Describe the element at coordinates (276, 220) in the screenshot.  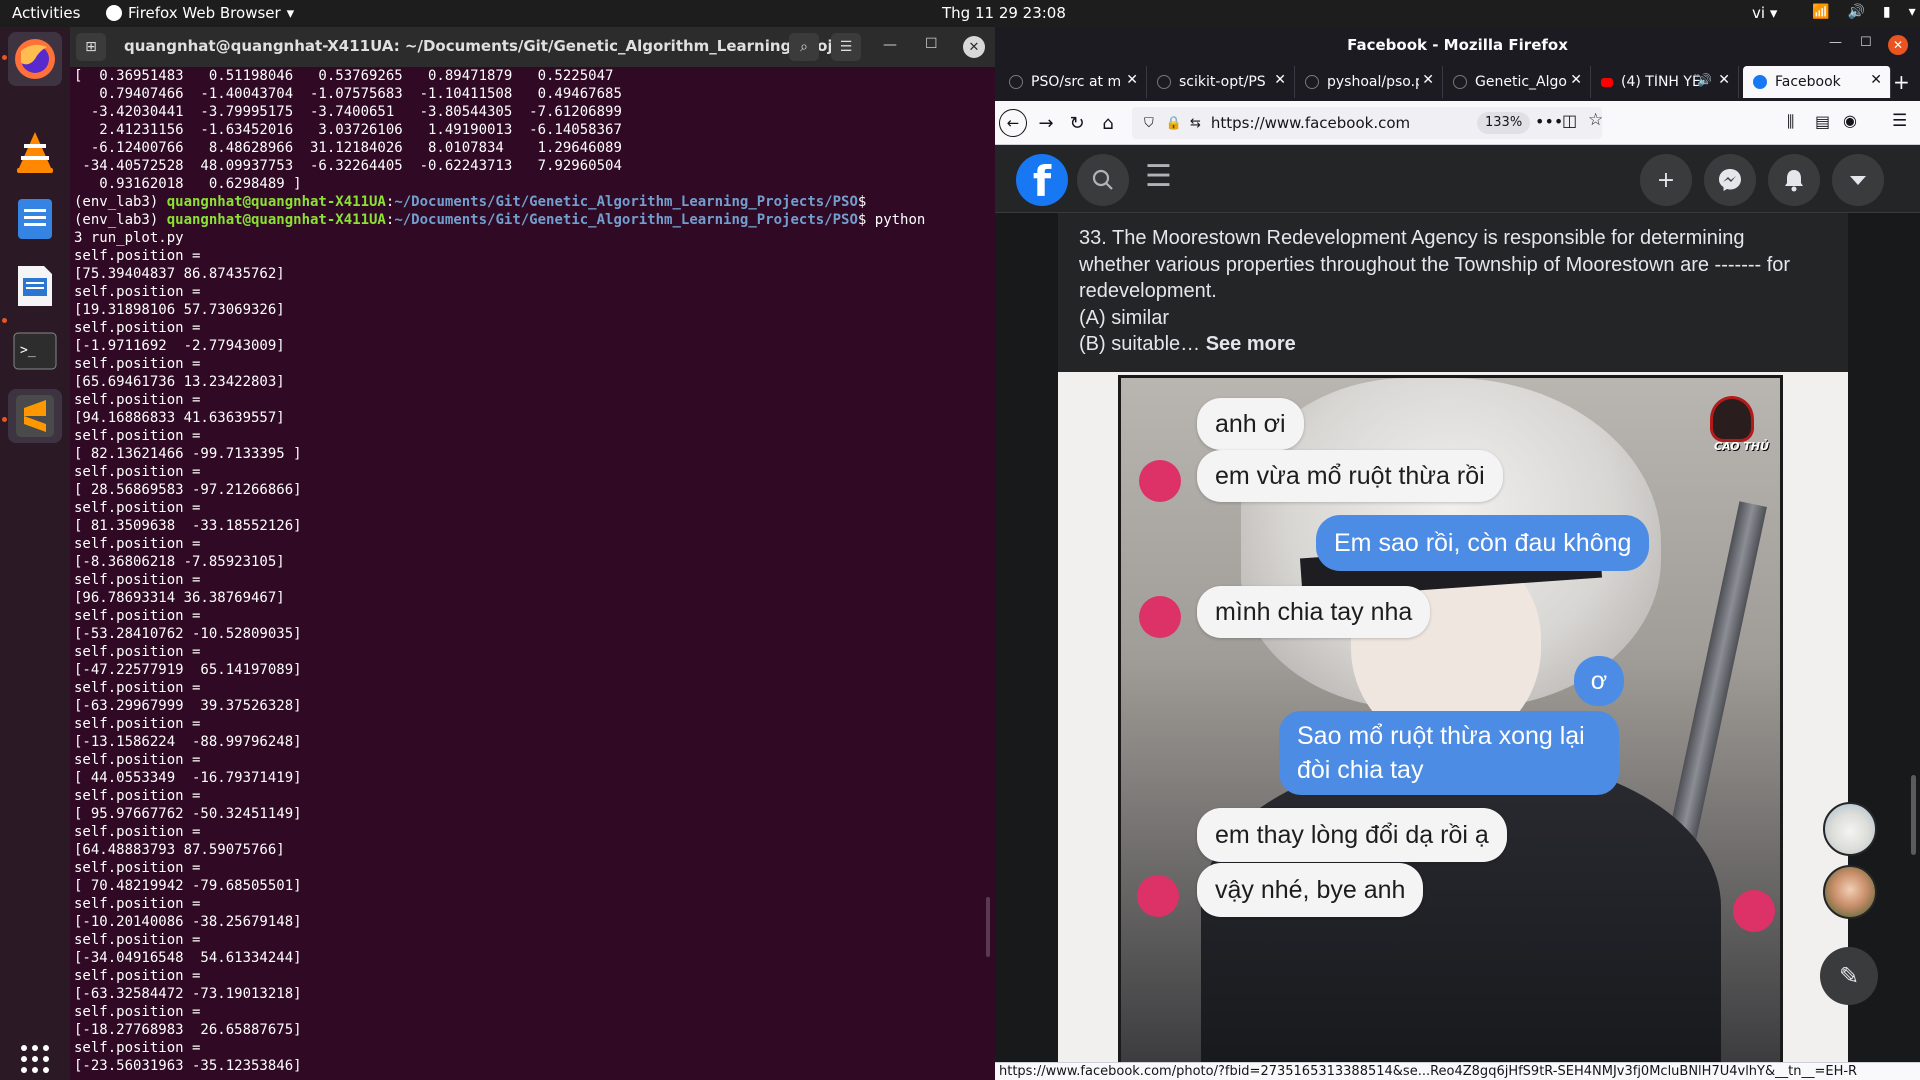
I see `prompt-user: quangnhat@quangnhat-X411UA` at that location.